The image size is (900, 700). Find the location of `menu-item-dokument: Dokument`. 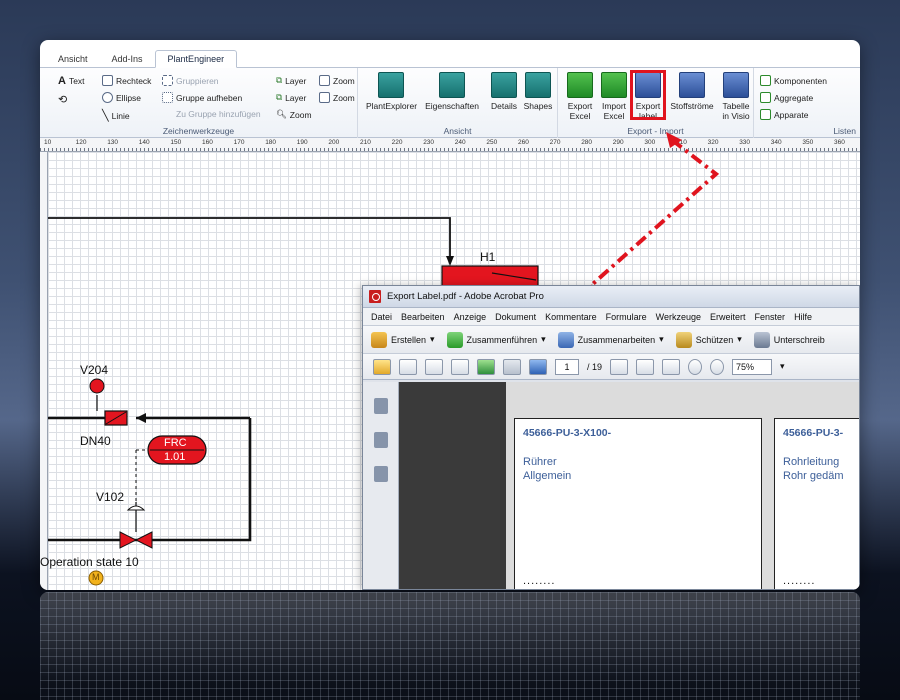

menu-item-dokument: Dokument is located at coordinates (515, 317).